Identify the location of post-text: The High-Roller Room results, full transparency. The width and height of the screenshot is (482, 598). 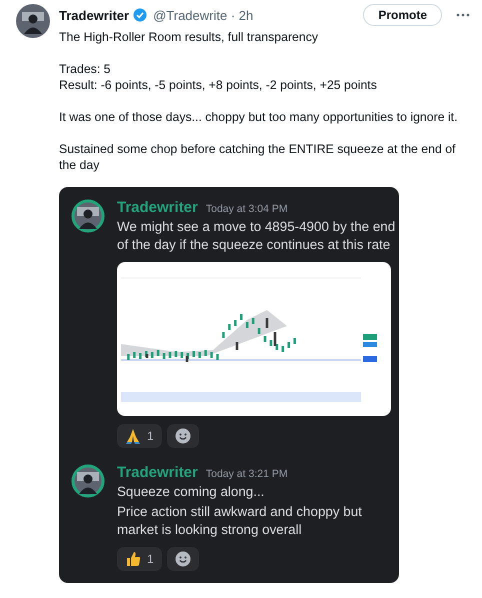
(189, 37).